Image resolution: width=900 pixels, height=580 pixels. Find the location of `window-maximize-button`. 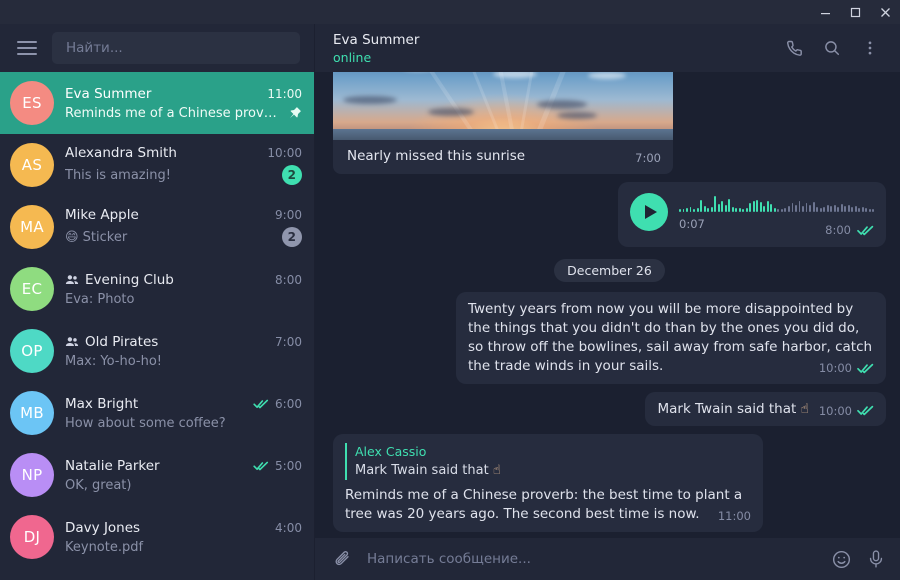

window-maximize-button is located at coordinates (855, 12).